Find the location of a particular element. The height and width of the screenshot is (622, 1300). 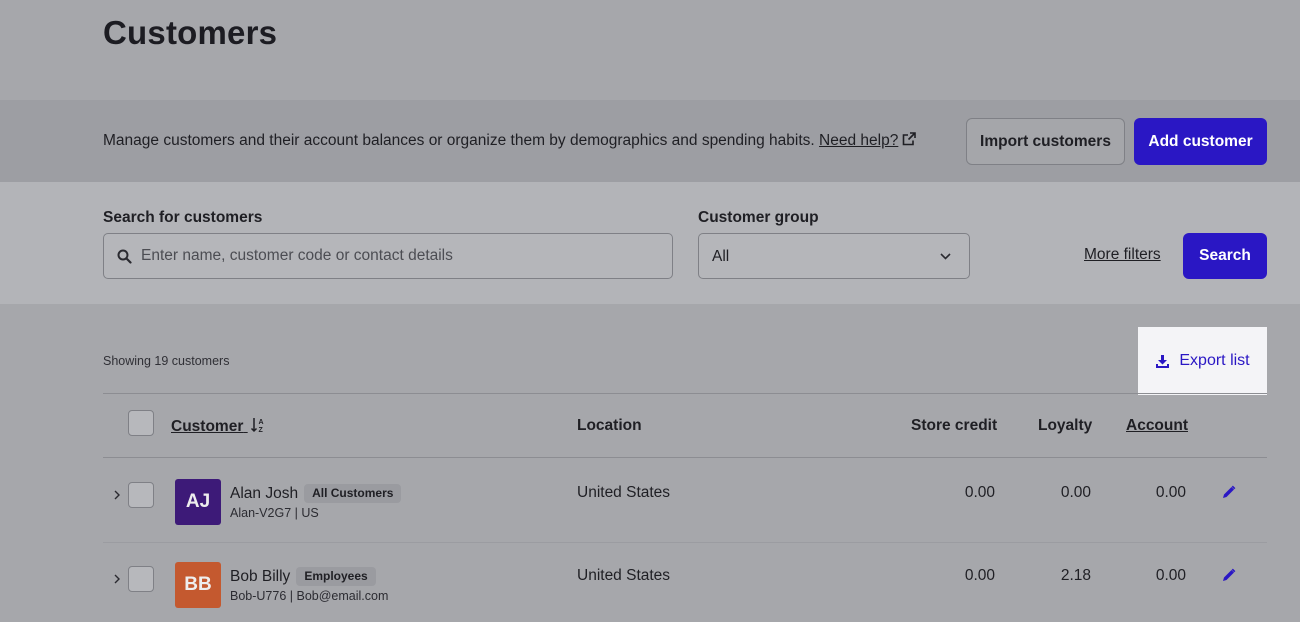

customer-group-value: All is located at coordinates (721, 256).